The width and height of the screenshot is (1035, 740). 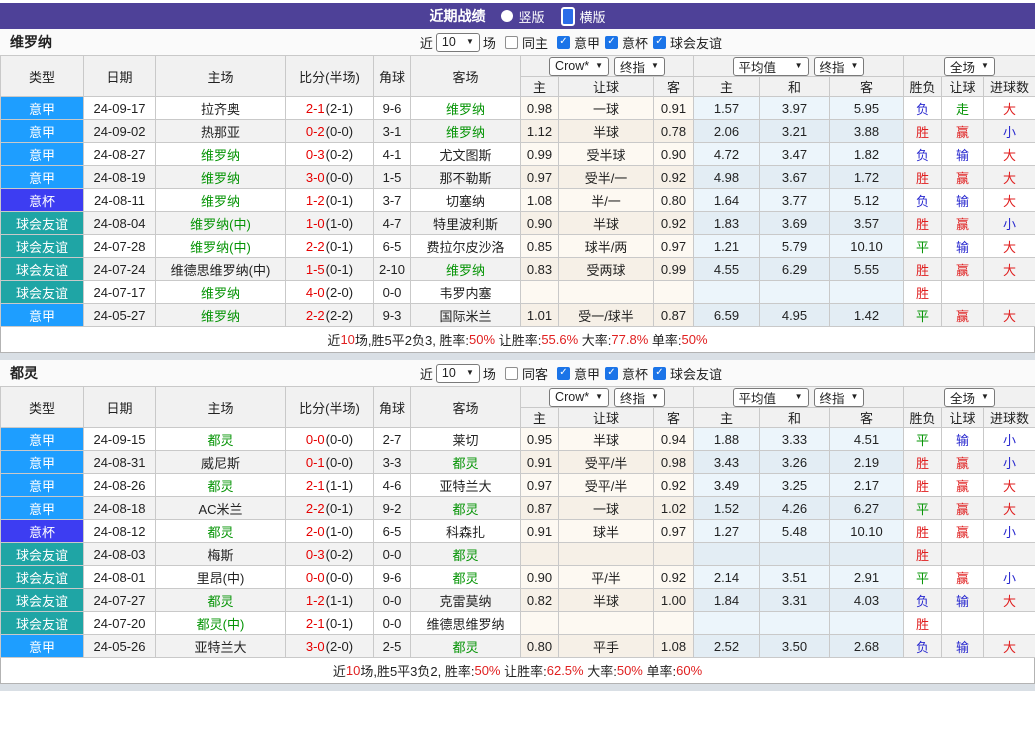 What do you see at coordinates (339, 315) in the screenshot?
I see `halftime-score: (2-2)` at bounding box center [339, 315].